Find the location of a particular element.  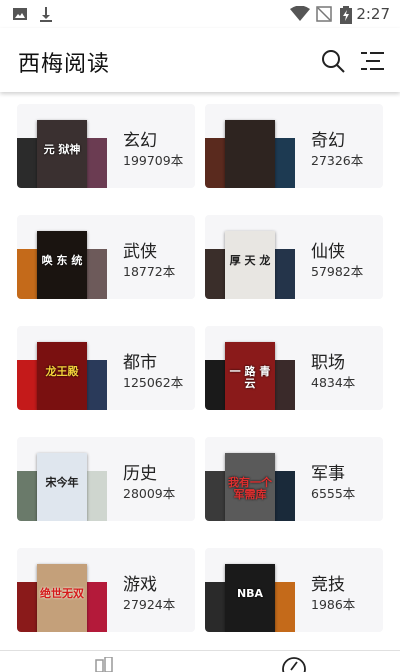

cover-stack: 一 路 青 云 is located at coordinates (250, 368).